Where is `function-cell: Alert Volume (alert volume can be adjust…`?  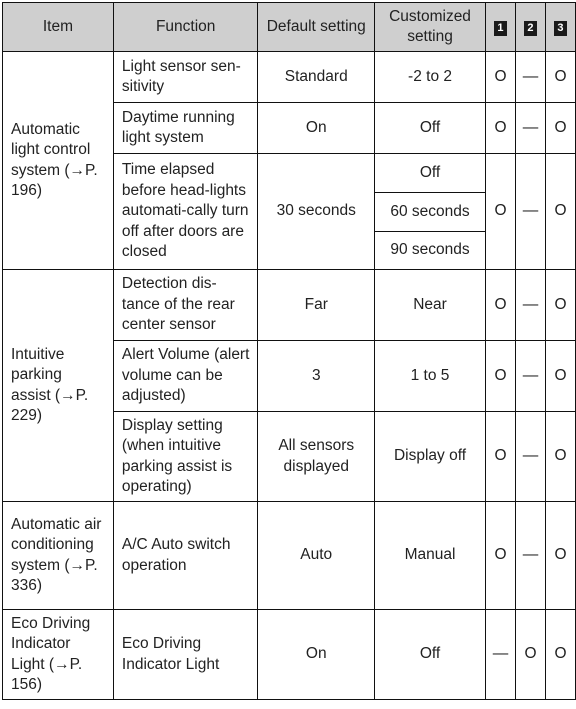
function-cell: Alert Volume (alert volume can be adjust… is located at coordinates (185, 376).